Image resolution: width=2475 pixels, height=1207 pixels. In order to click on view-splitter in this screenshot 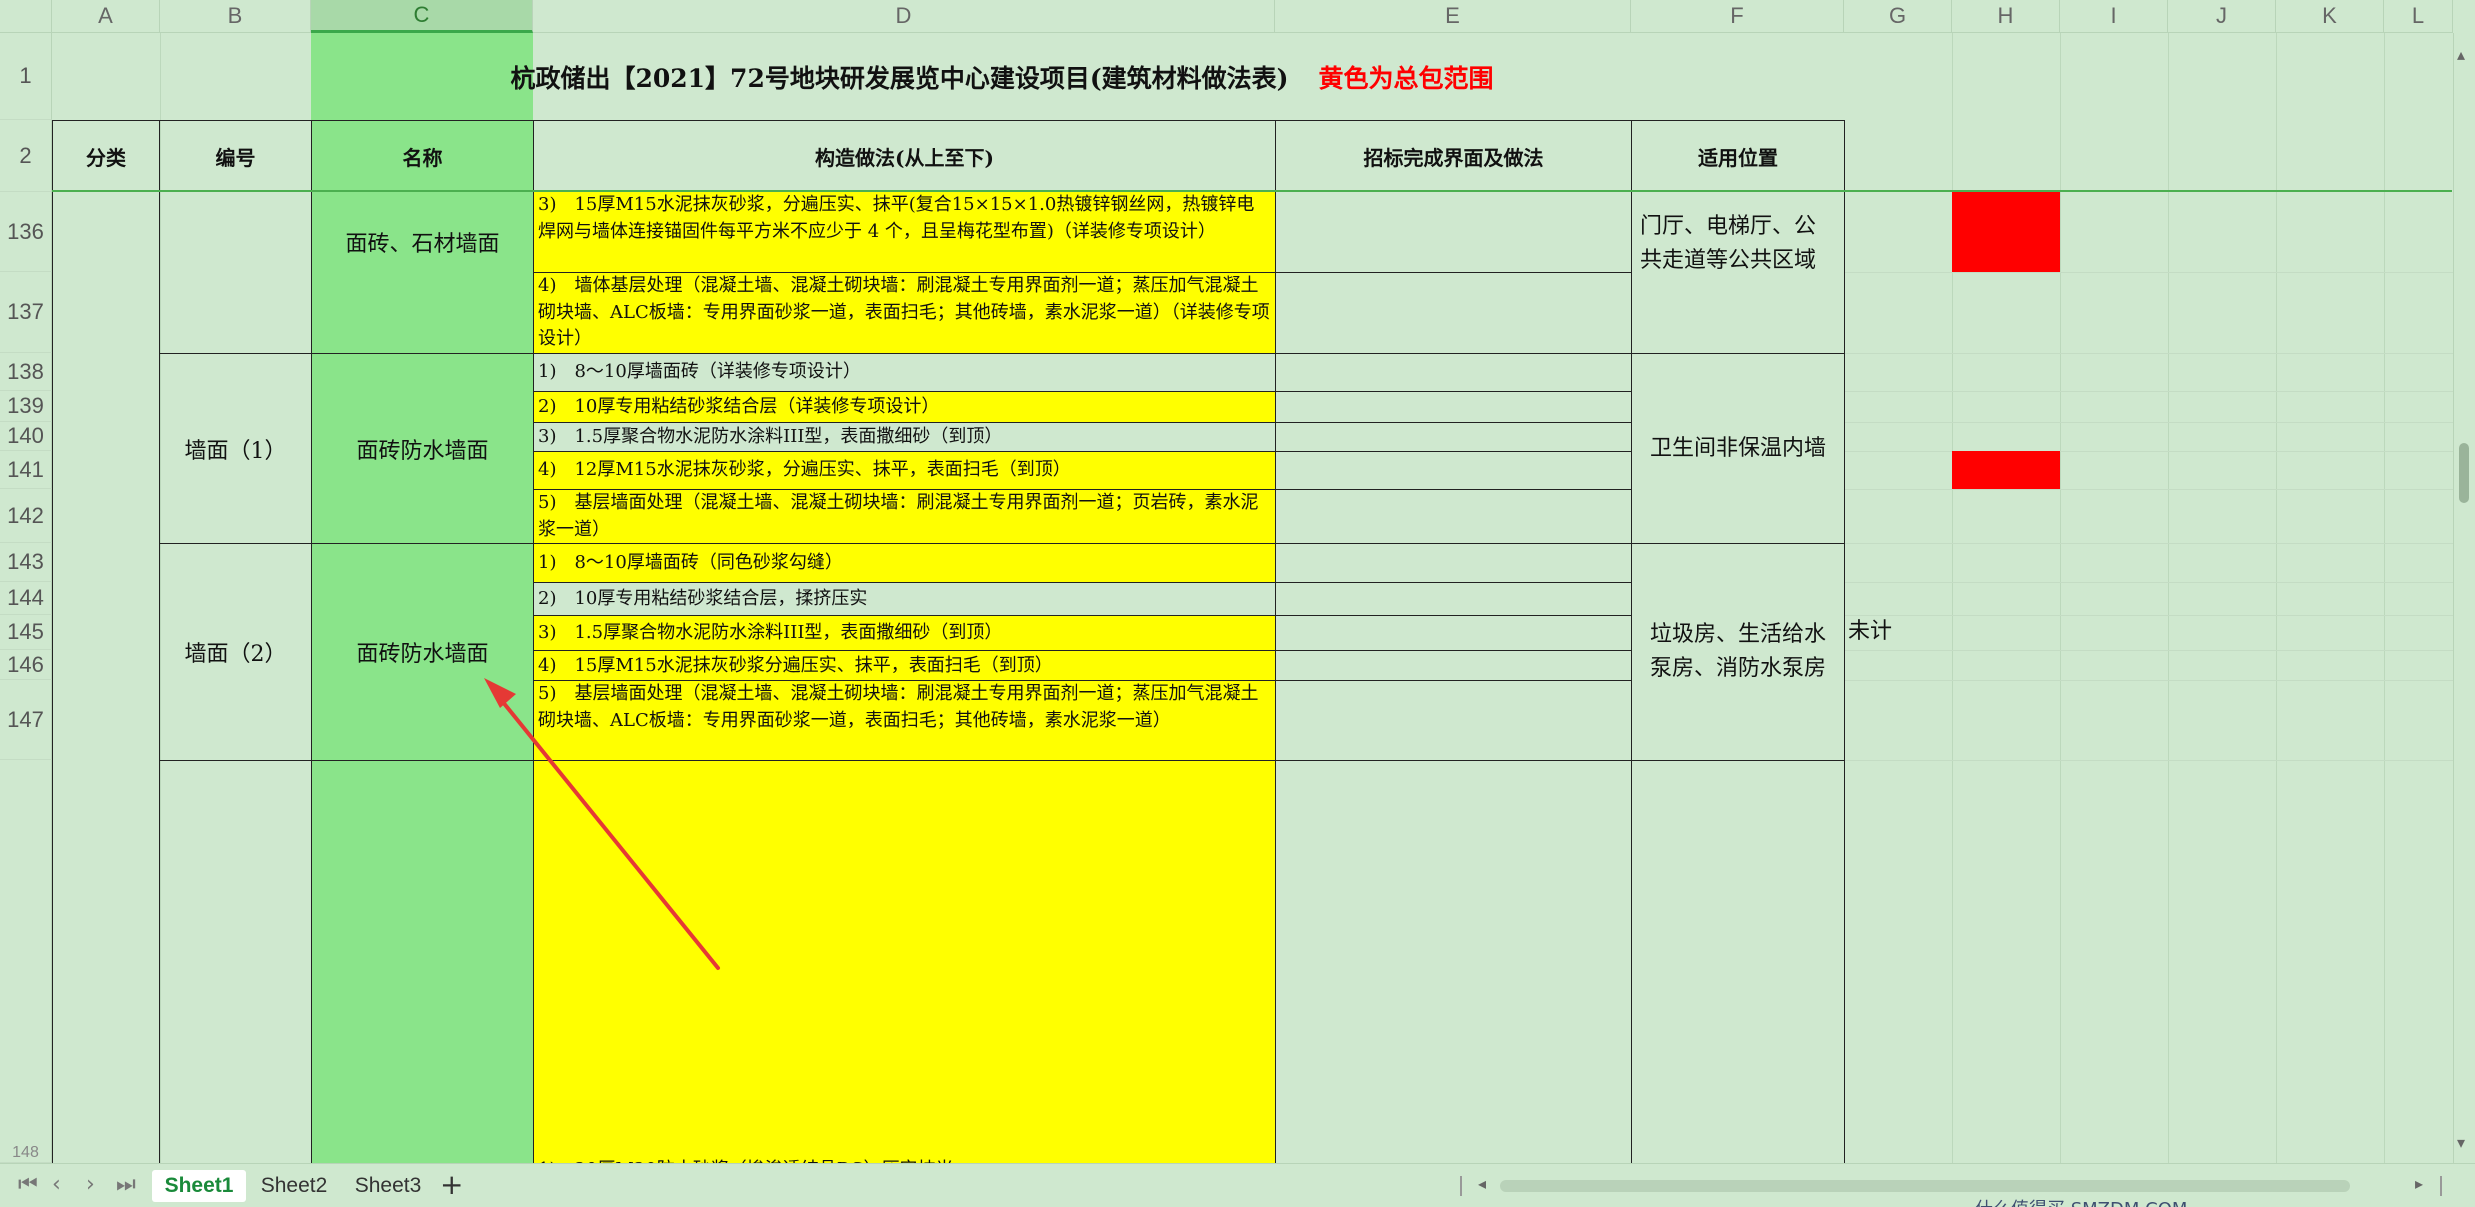, I will do `click(2441, 1186)`.